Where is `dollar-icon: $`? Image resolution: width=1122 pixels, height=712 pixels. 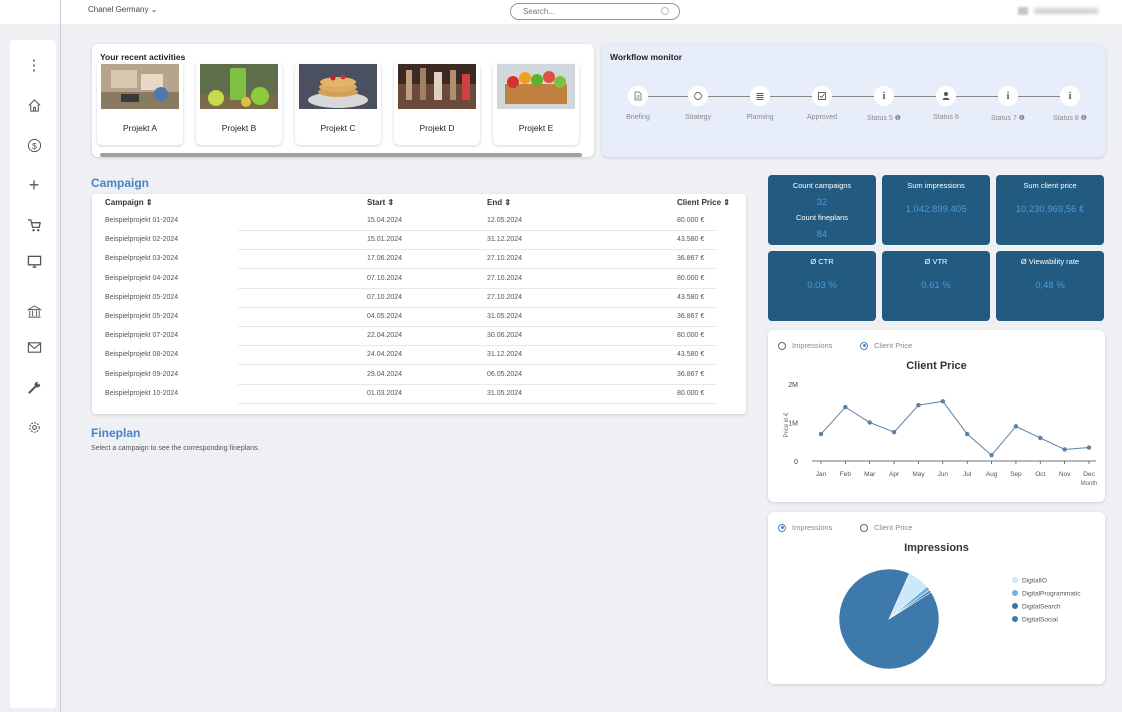
dollar-icon: $ is located at coordinates (34, 145).